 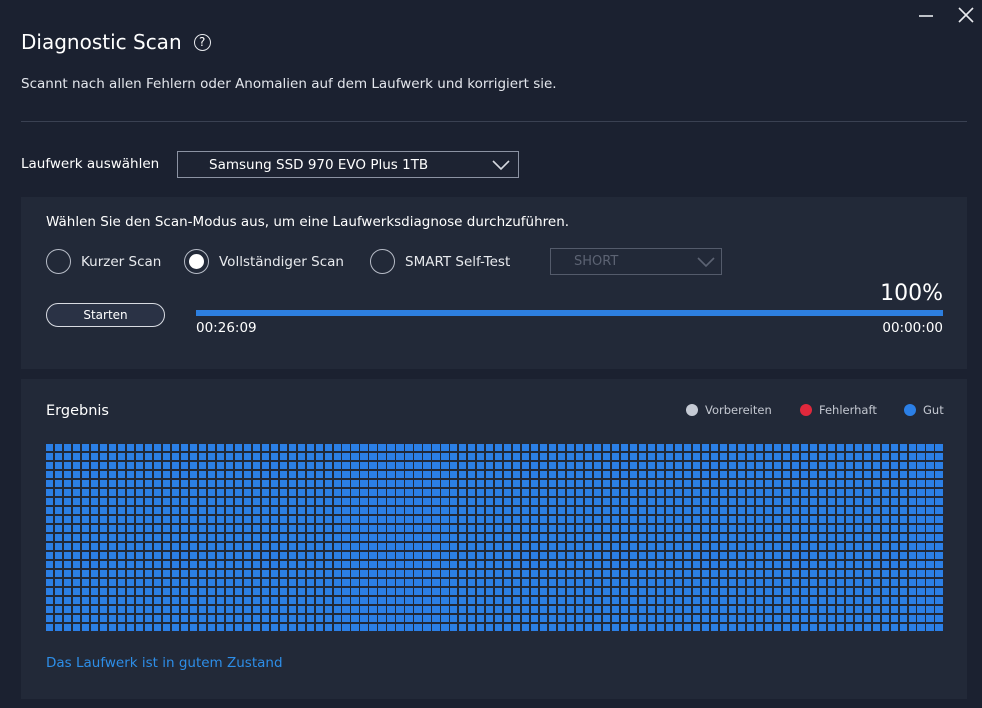 I want to click on close-button, so click(x=966, y=15).